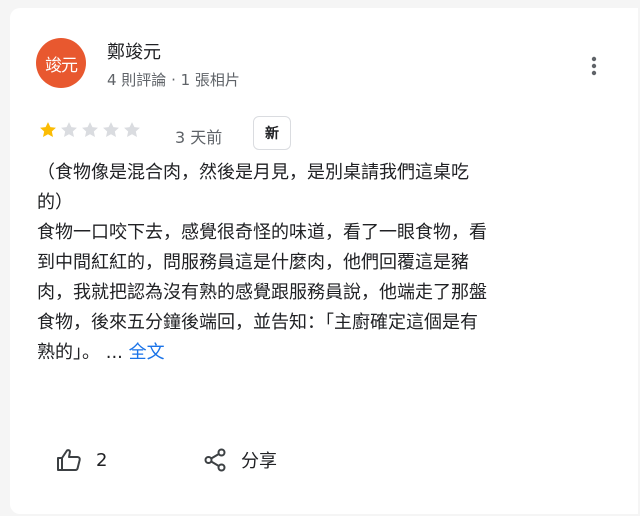 The image size is (640, 516). I want to click on new-badge: 新, so click(272, 133).